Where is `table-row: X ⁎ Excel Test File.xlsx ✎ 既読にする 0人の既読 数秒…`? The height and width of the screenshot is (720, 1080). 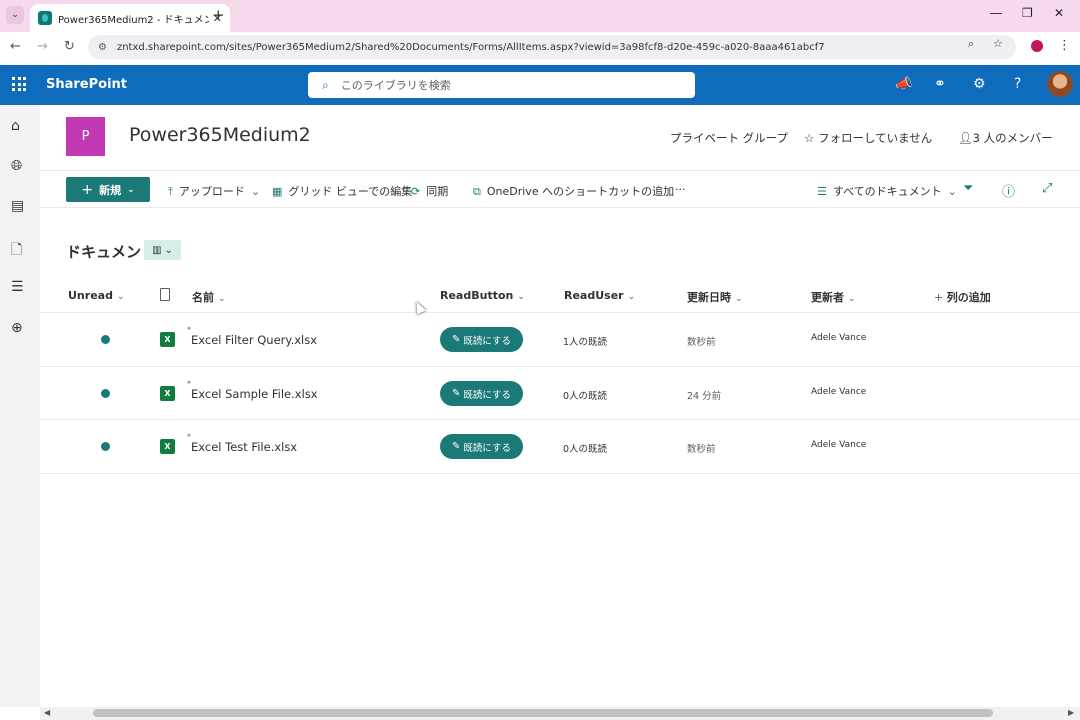 table-row: X ⁎ Excel Test File.xlsx ✎ 既読にする 0人の既読 数秒… is located at coordinates (560, 446).